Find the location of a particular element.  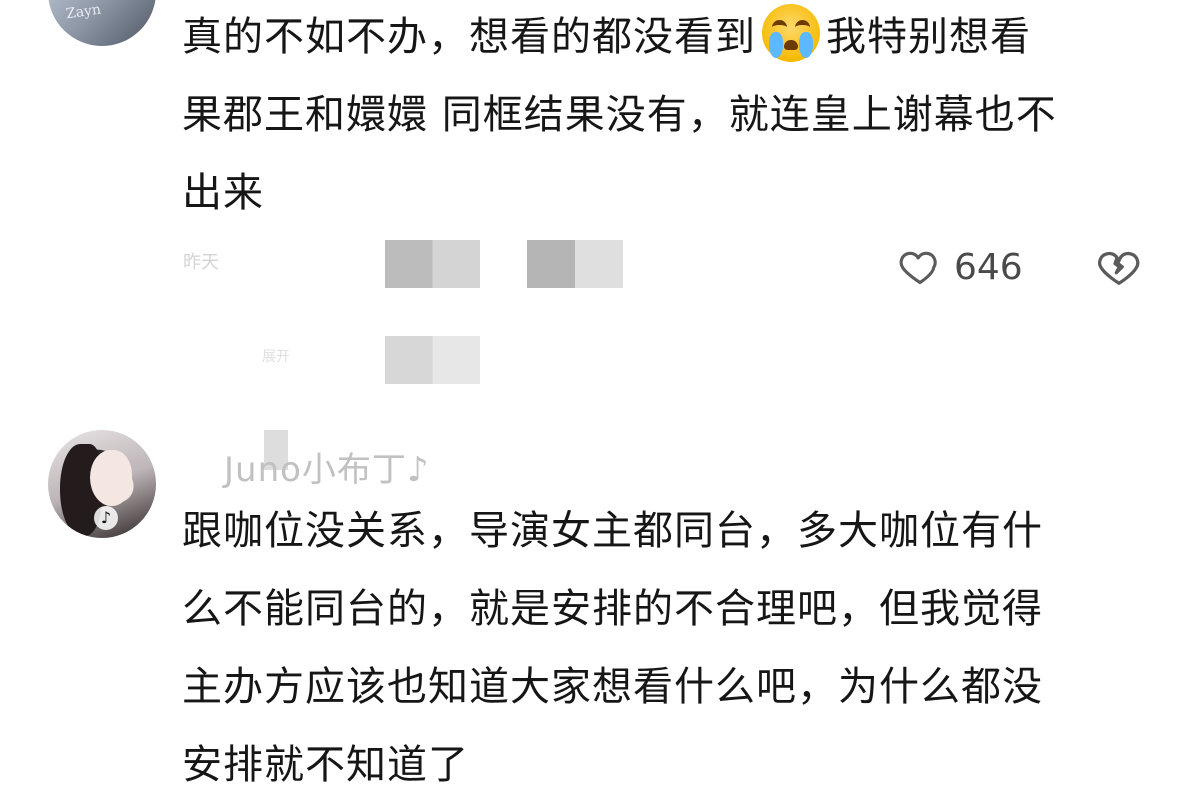

broken-heart-icon is located at coordinates (1119, 267).